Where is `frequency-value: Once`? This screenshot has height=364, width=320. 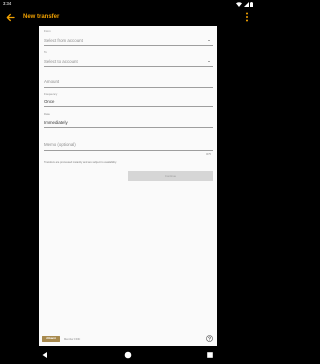 frequency-value: Once is located at coordinates (49, 101).